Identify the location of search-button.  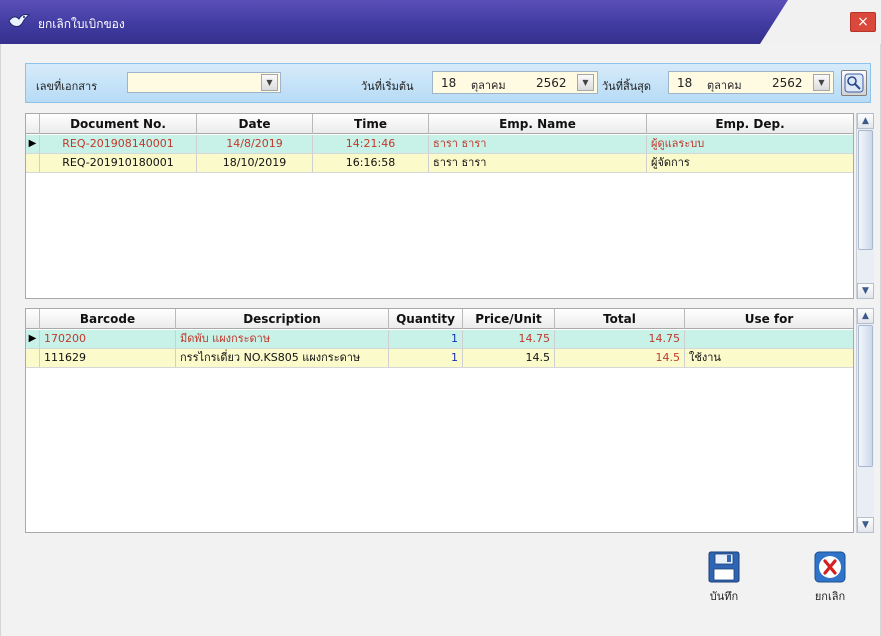
(854, 83).